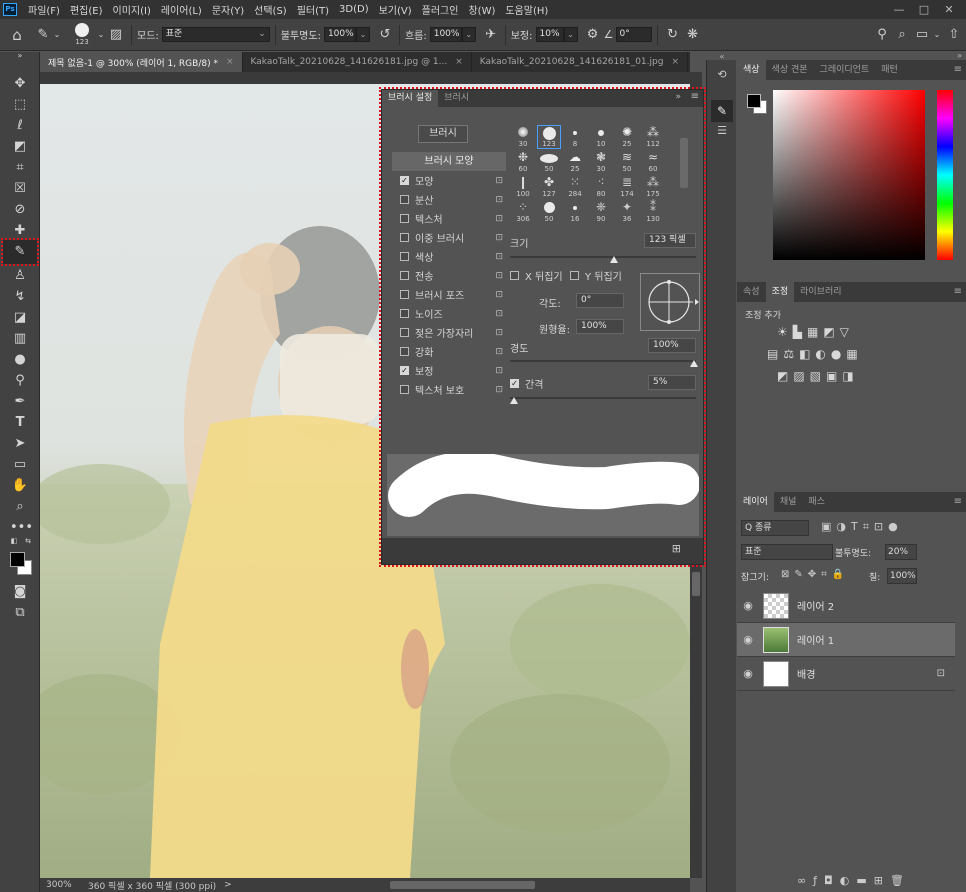 The height and width of the screenshot is (892, 966). Describe the element at coordinates (28, 541) in the screenshot. I see `swap-colors-icon: ⇆` at that location.